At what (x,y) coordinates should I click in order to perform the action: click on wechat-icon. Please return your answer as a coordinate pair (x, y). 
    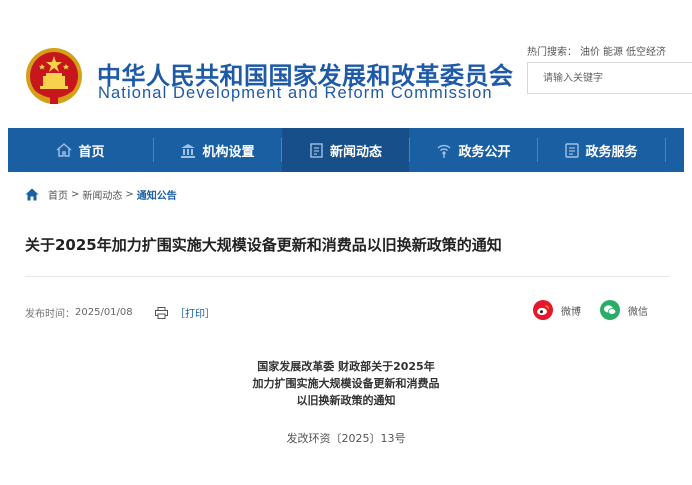
    Looking at the image, I should click on (610, 310).